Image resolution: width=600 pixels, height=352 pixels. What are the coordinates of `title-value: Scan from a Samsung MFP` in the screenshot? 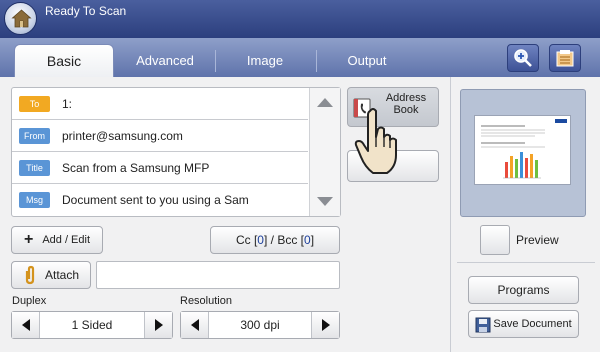 It's located at (136, 167).